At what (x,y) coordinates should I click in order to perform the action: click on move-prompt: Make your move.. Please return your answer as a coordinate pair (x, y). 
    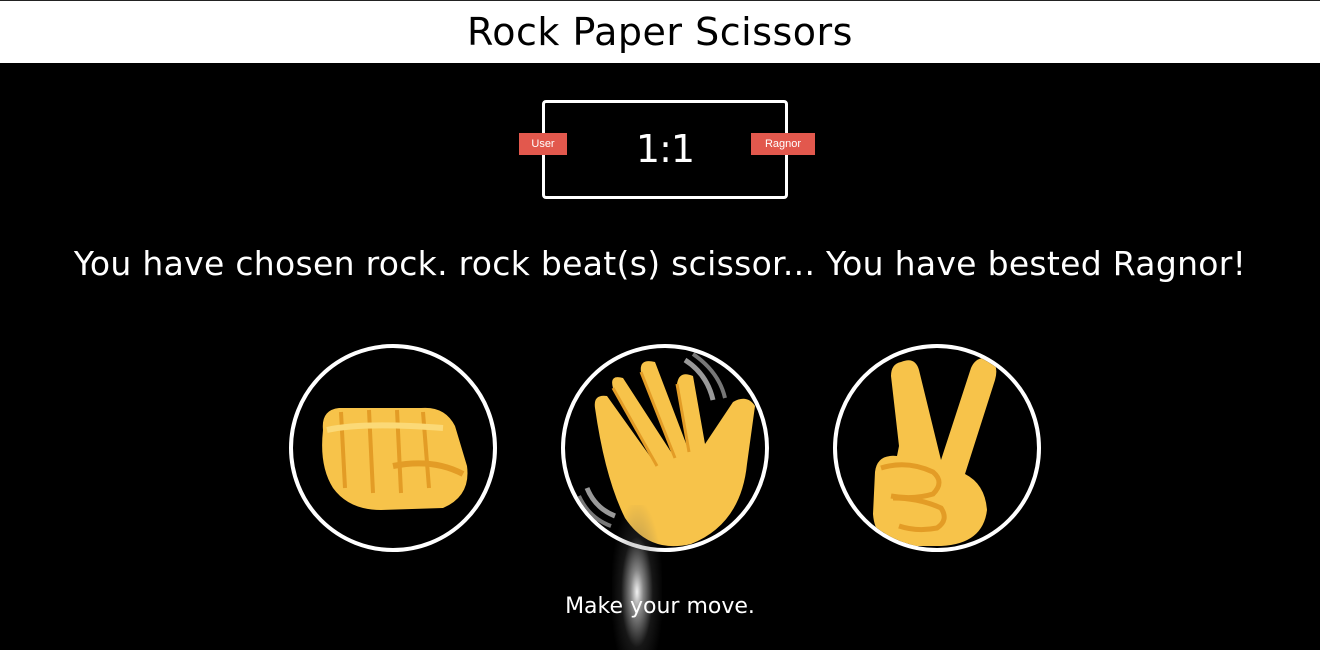
    Looking at the image, I should click on (660, 606).